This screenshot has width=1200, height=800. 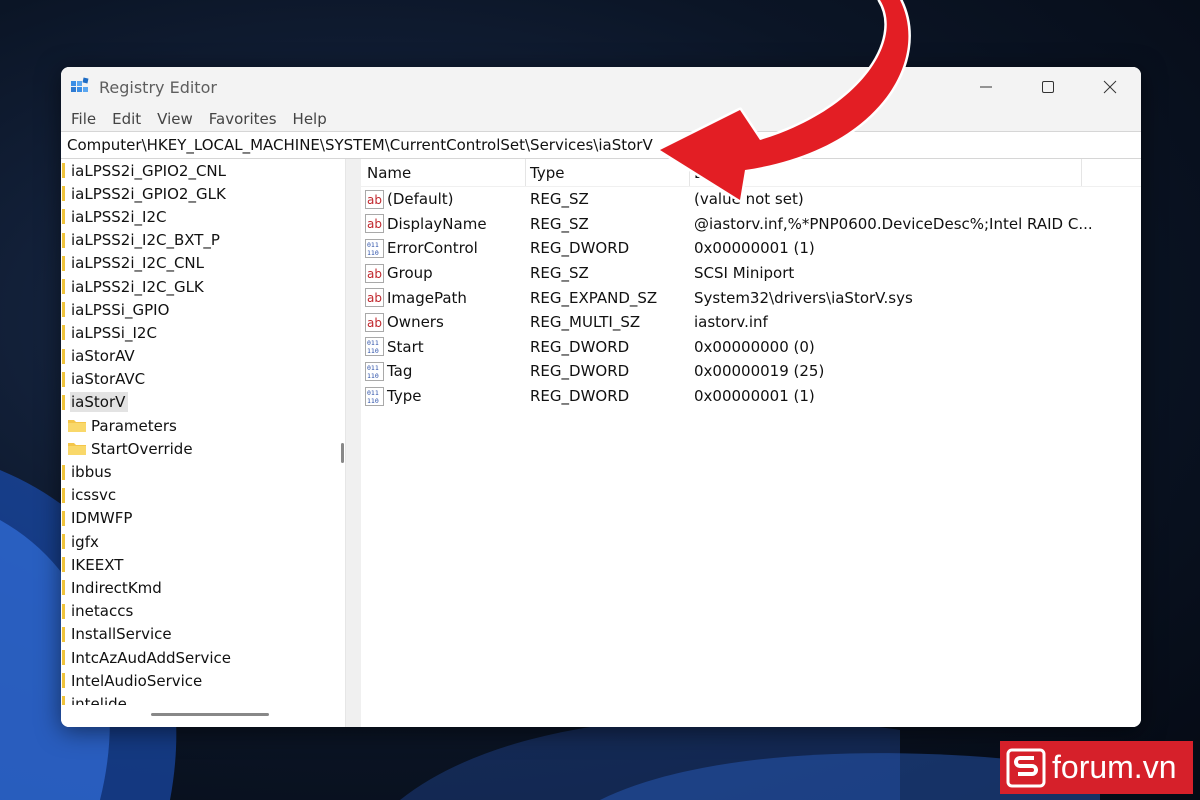 I want to click on value-row: 011 110 Tag REG_DWORD 0x00000019 (25), so click(x=751, y=371).